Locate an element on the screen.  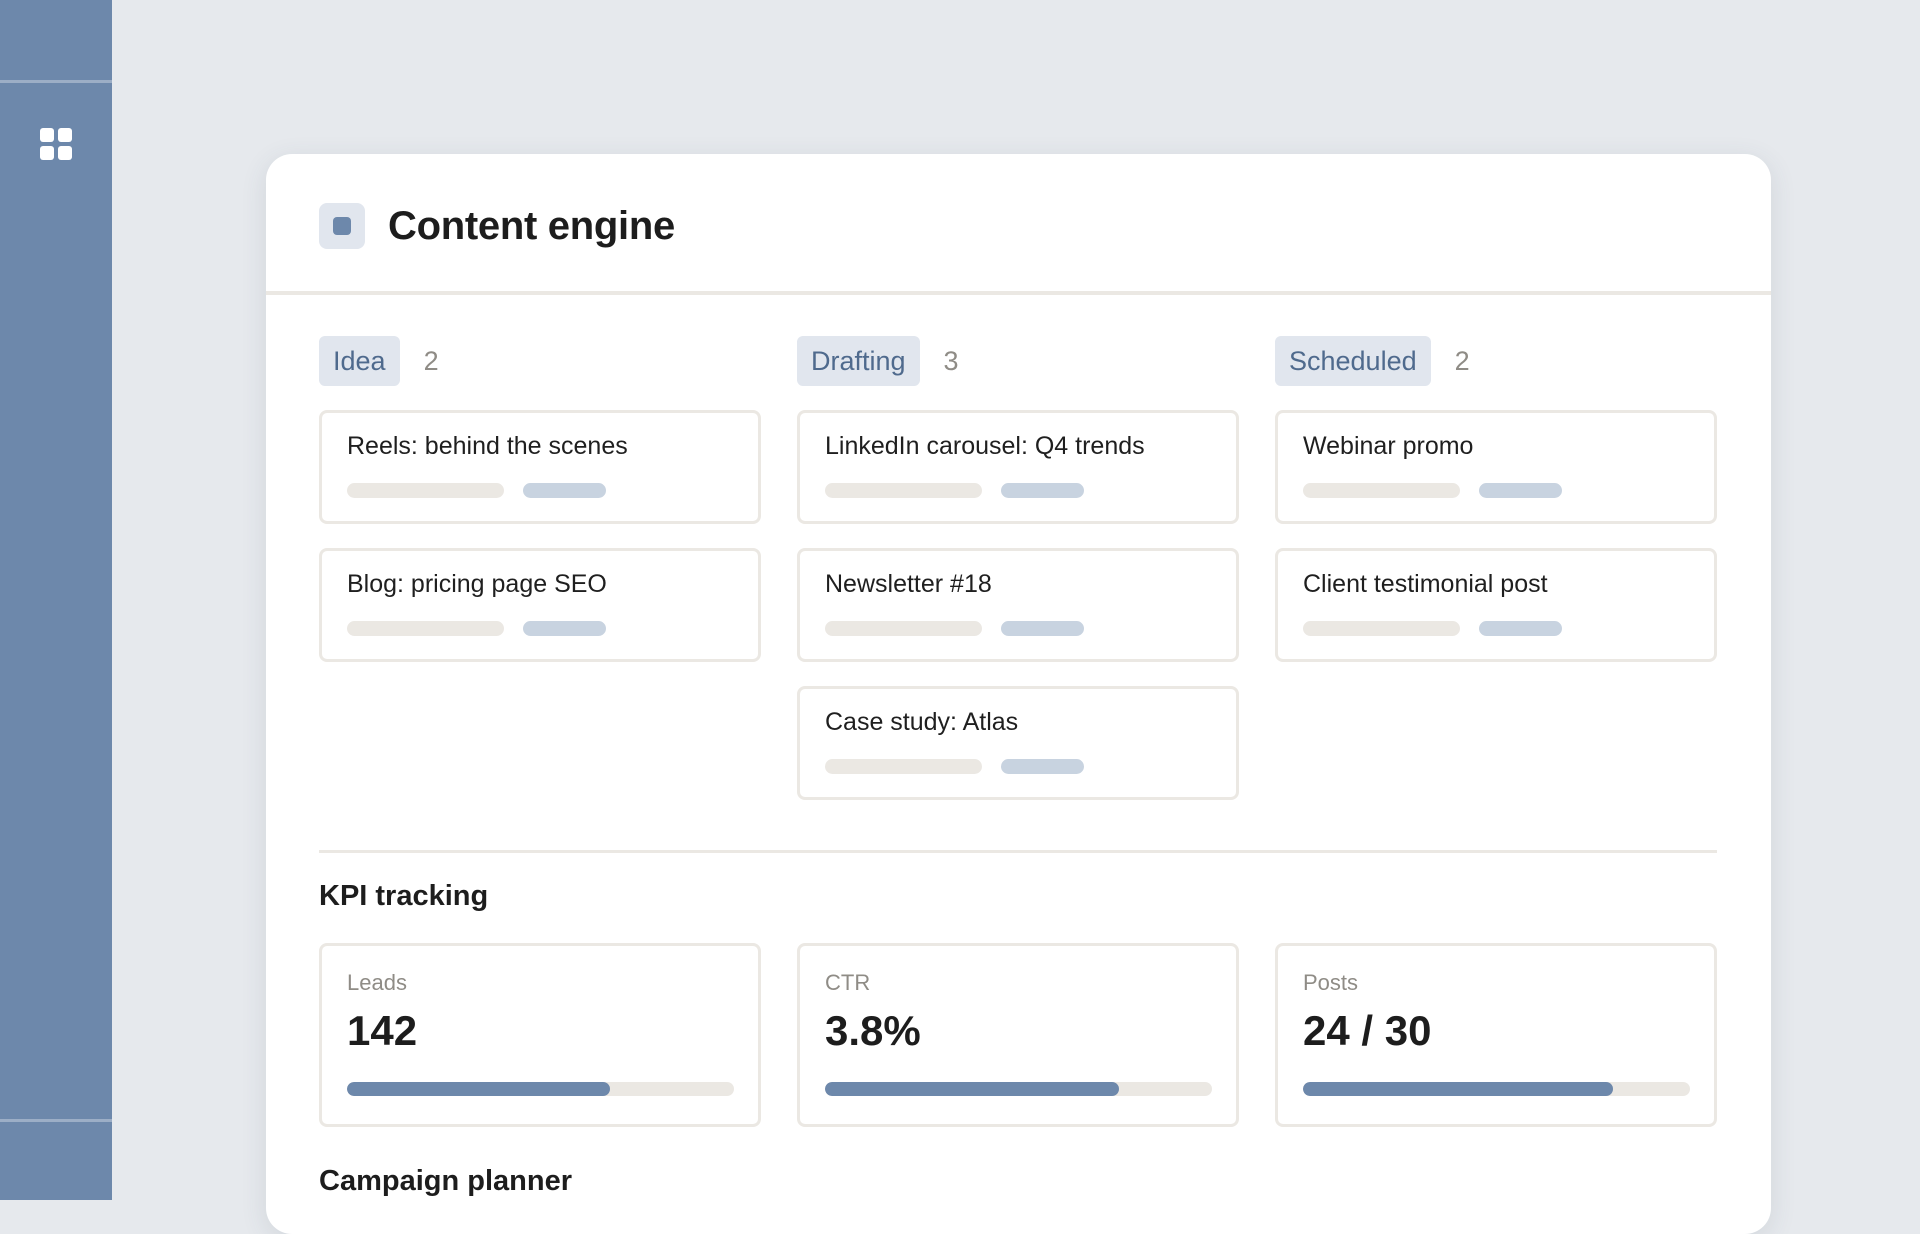
card-title: Reels: behind the scenes is located at coordinates (487, 446).